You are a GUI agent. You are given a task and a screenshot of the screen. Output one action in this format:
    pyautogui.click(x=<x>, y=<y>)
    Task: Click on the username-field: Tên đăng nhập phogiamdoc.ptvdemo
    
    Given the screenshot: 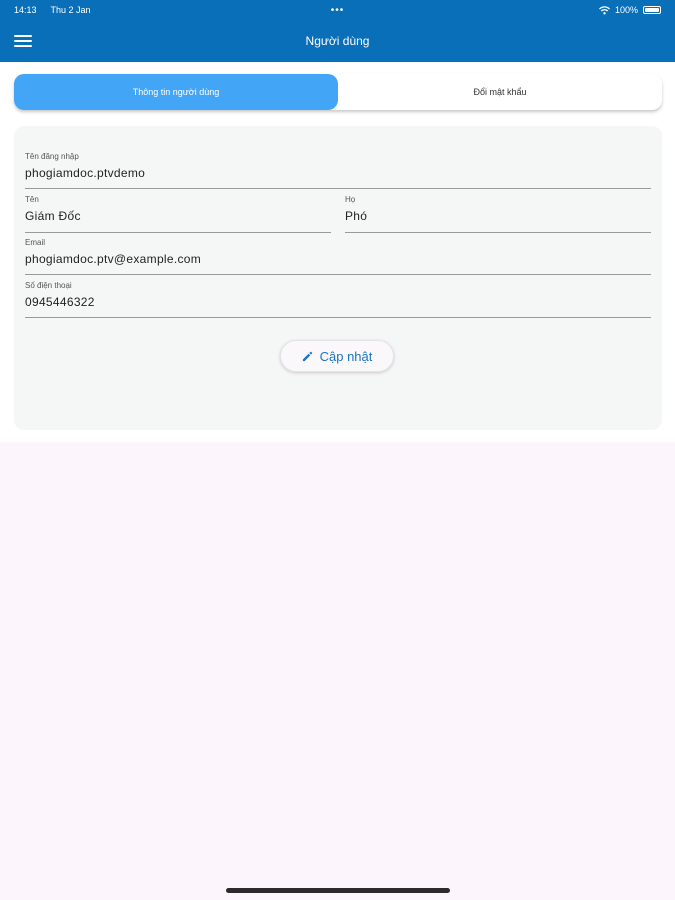 What is the action you would take?
    pyautogui.click(x=338, y=170)
    